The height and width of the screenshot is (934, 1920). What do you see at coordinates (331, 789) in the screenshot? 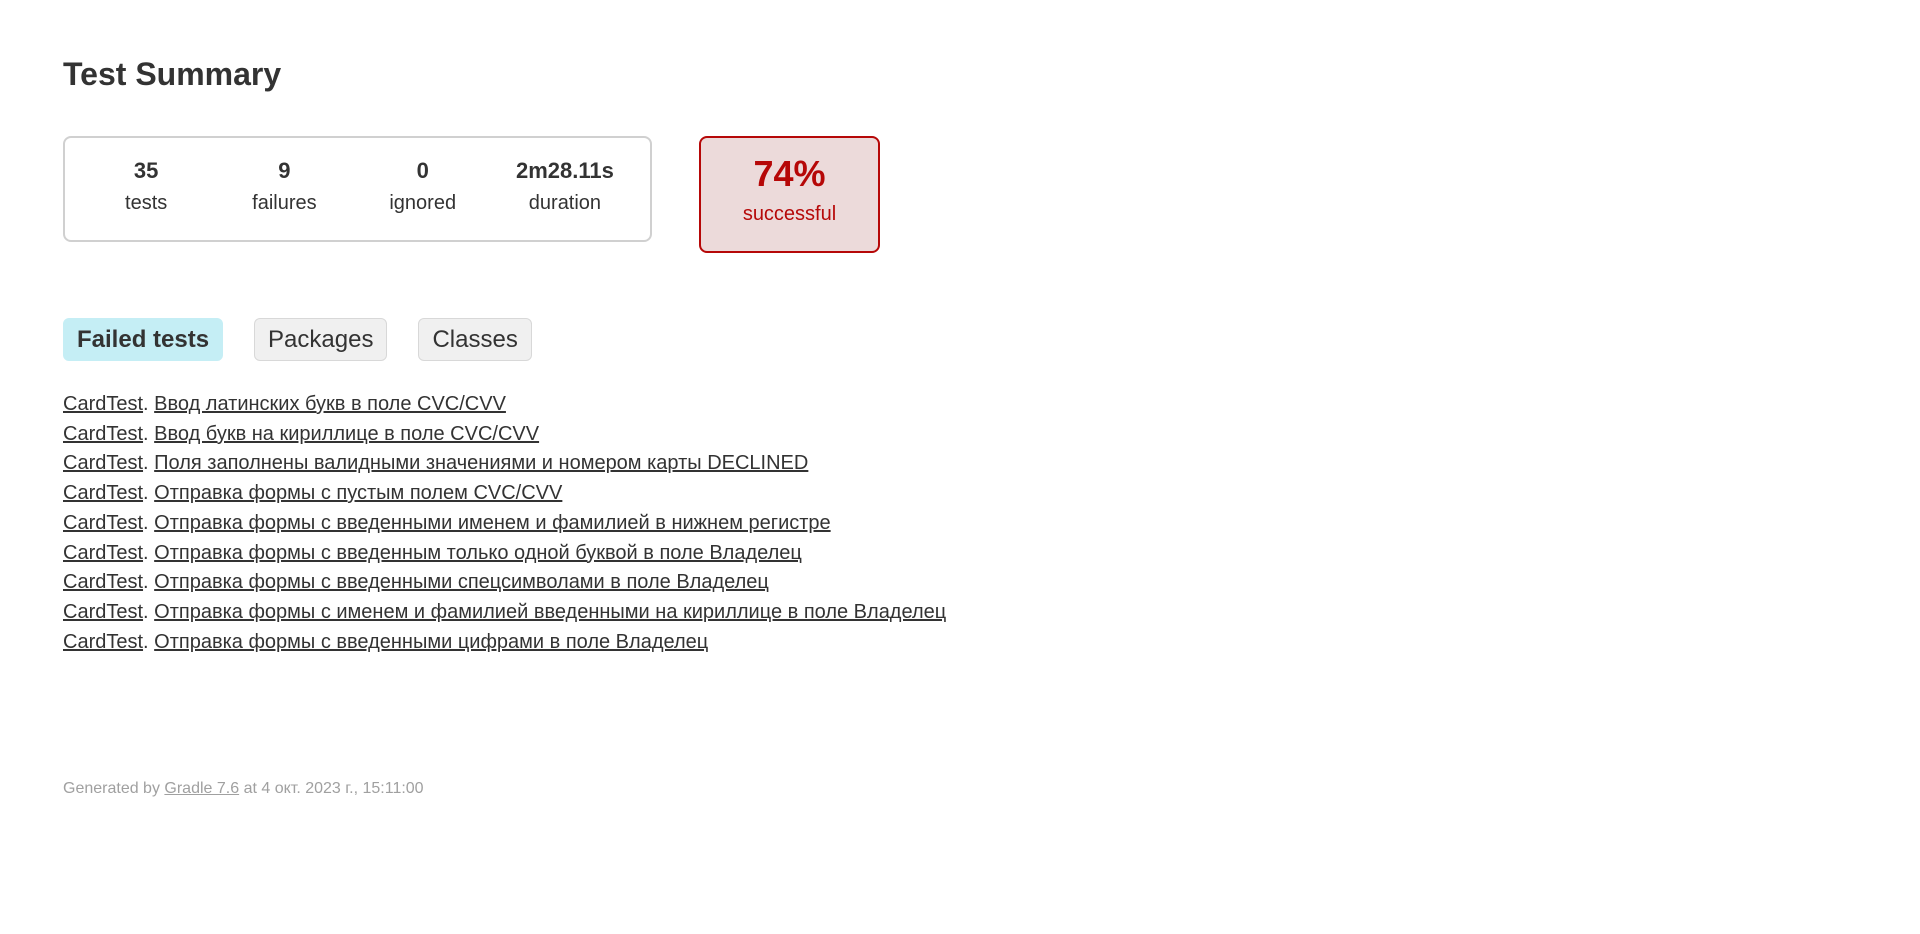
I see `footer-timestamp: at 4 окт. 2023 г., 15:11:00` at bounding box center [331, 789].